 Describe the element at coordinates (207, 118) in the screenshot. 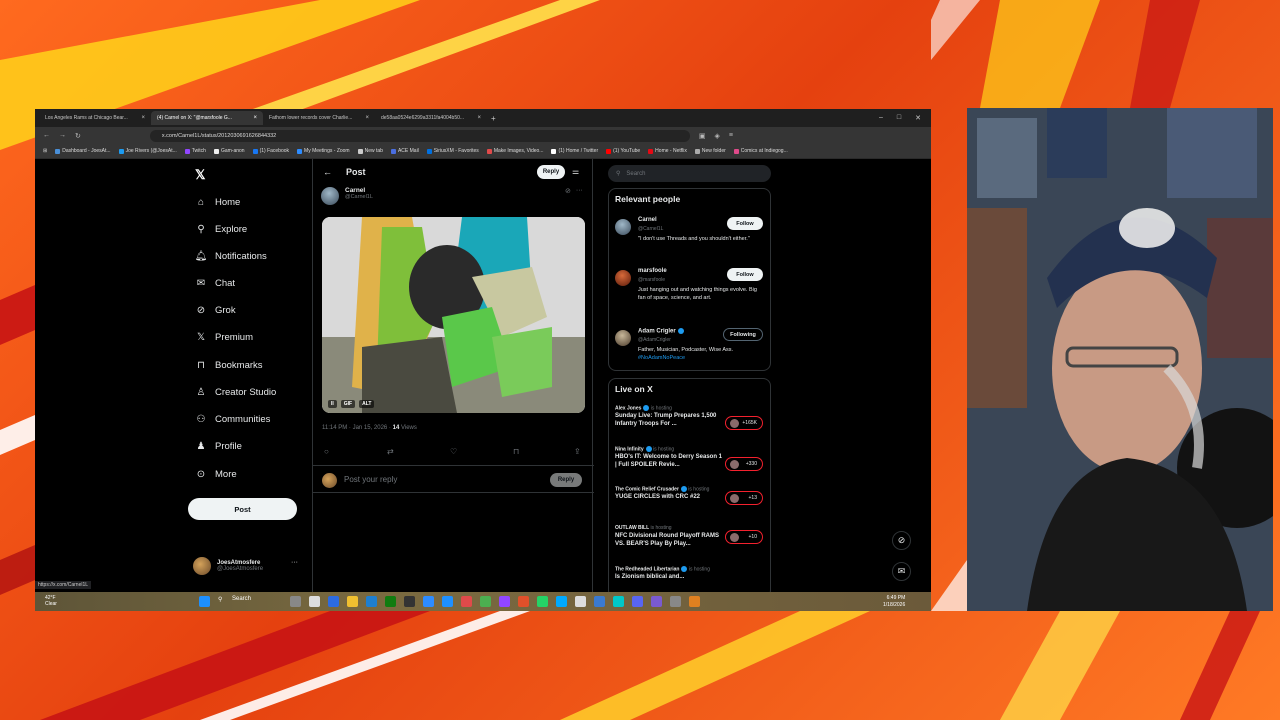

I see `browser-tab-active: (4) Carnel on X: "@marsfoole G... ×` at that location.